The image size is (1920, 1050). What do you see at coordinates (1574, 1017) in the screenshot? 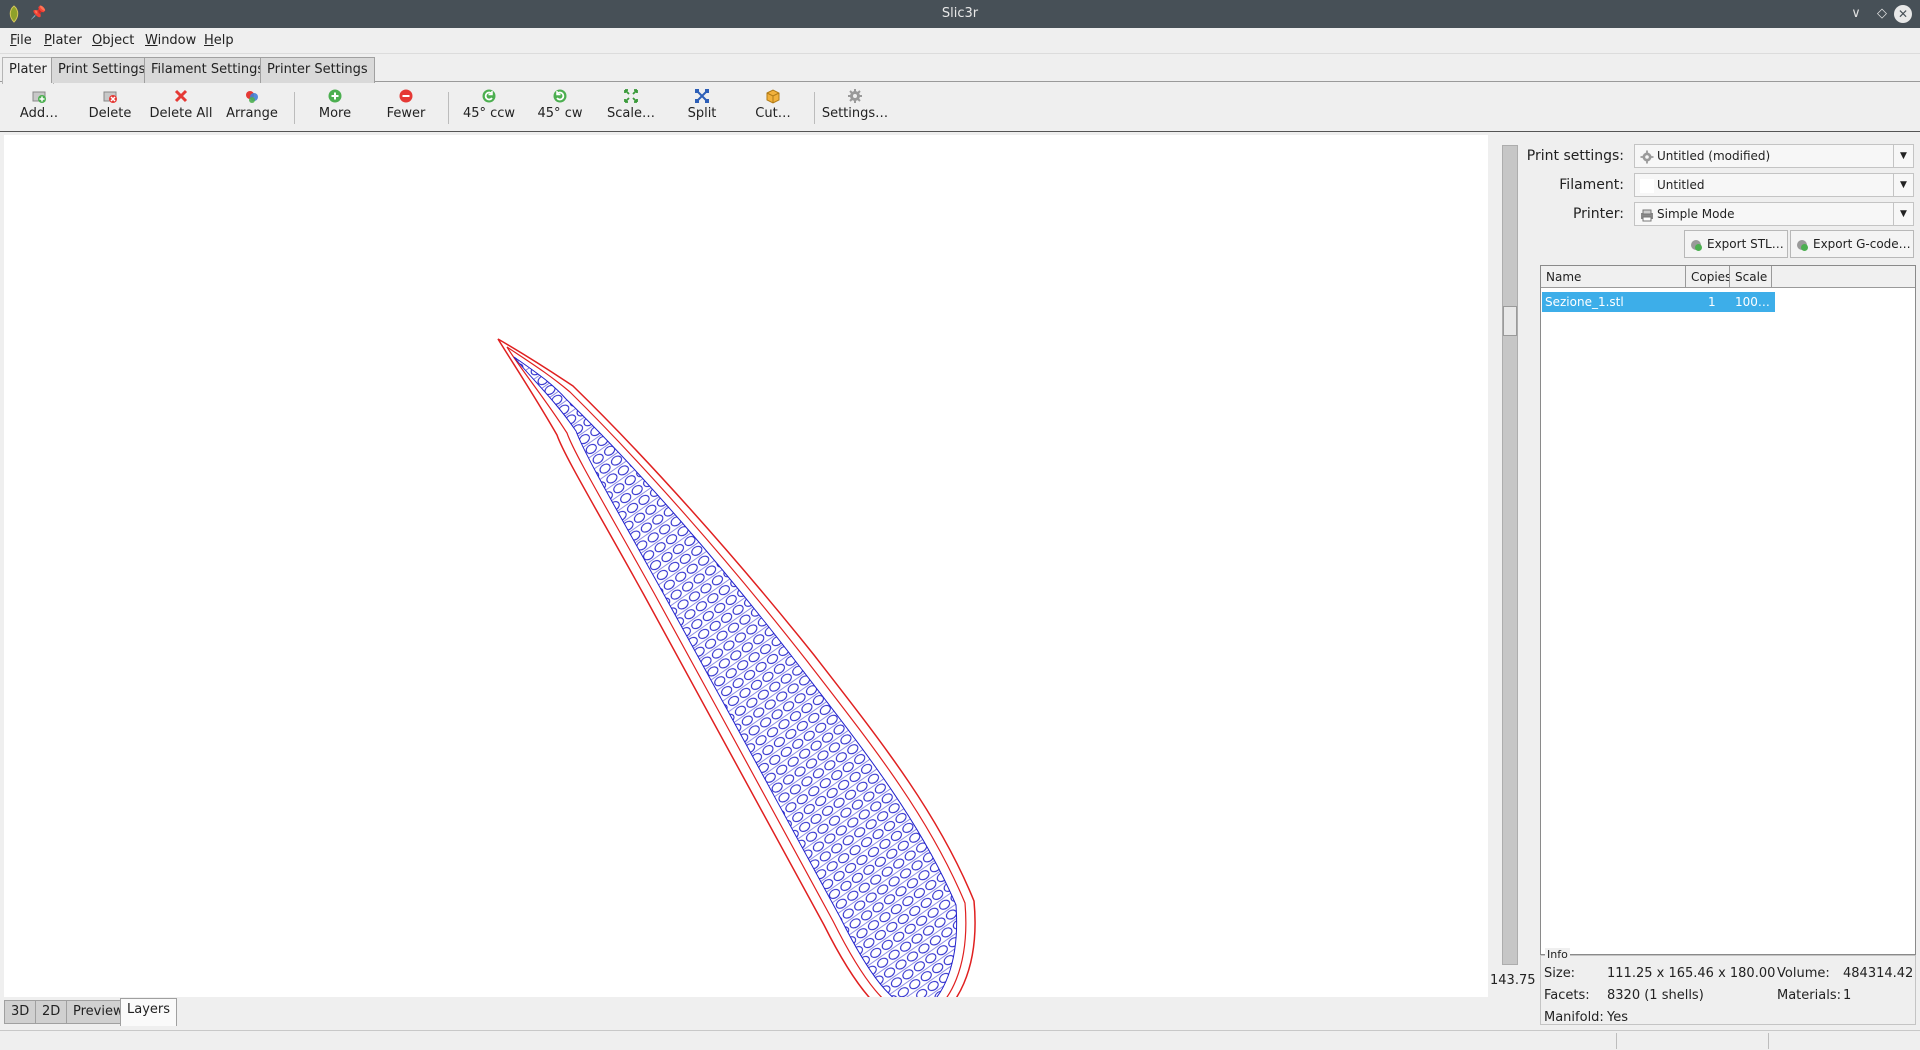
I see `manifold-label: Manifold:` at bounding box center [1574, 1017].